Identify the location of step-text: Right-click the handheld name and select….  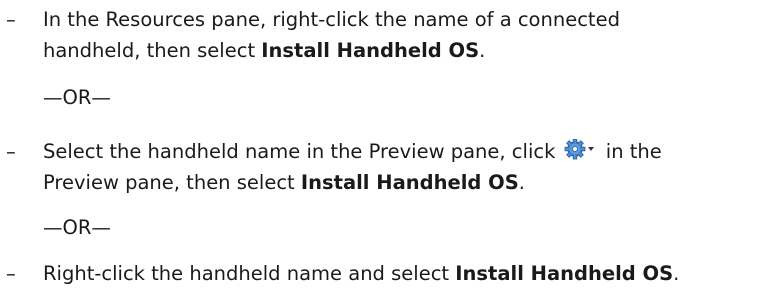
(393, 273).